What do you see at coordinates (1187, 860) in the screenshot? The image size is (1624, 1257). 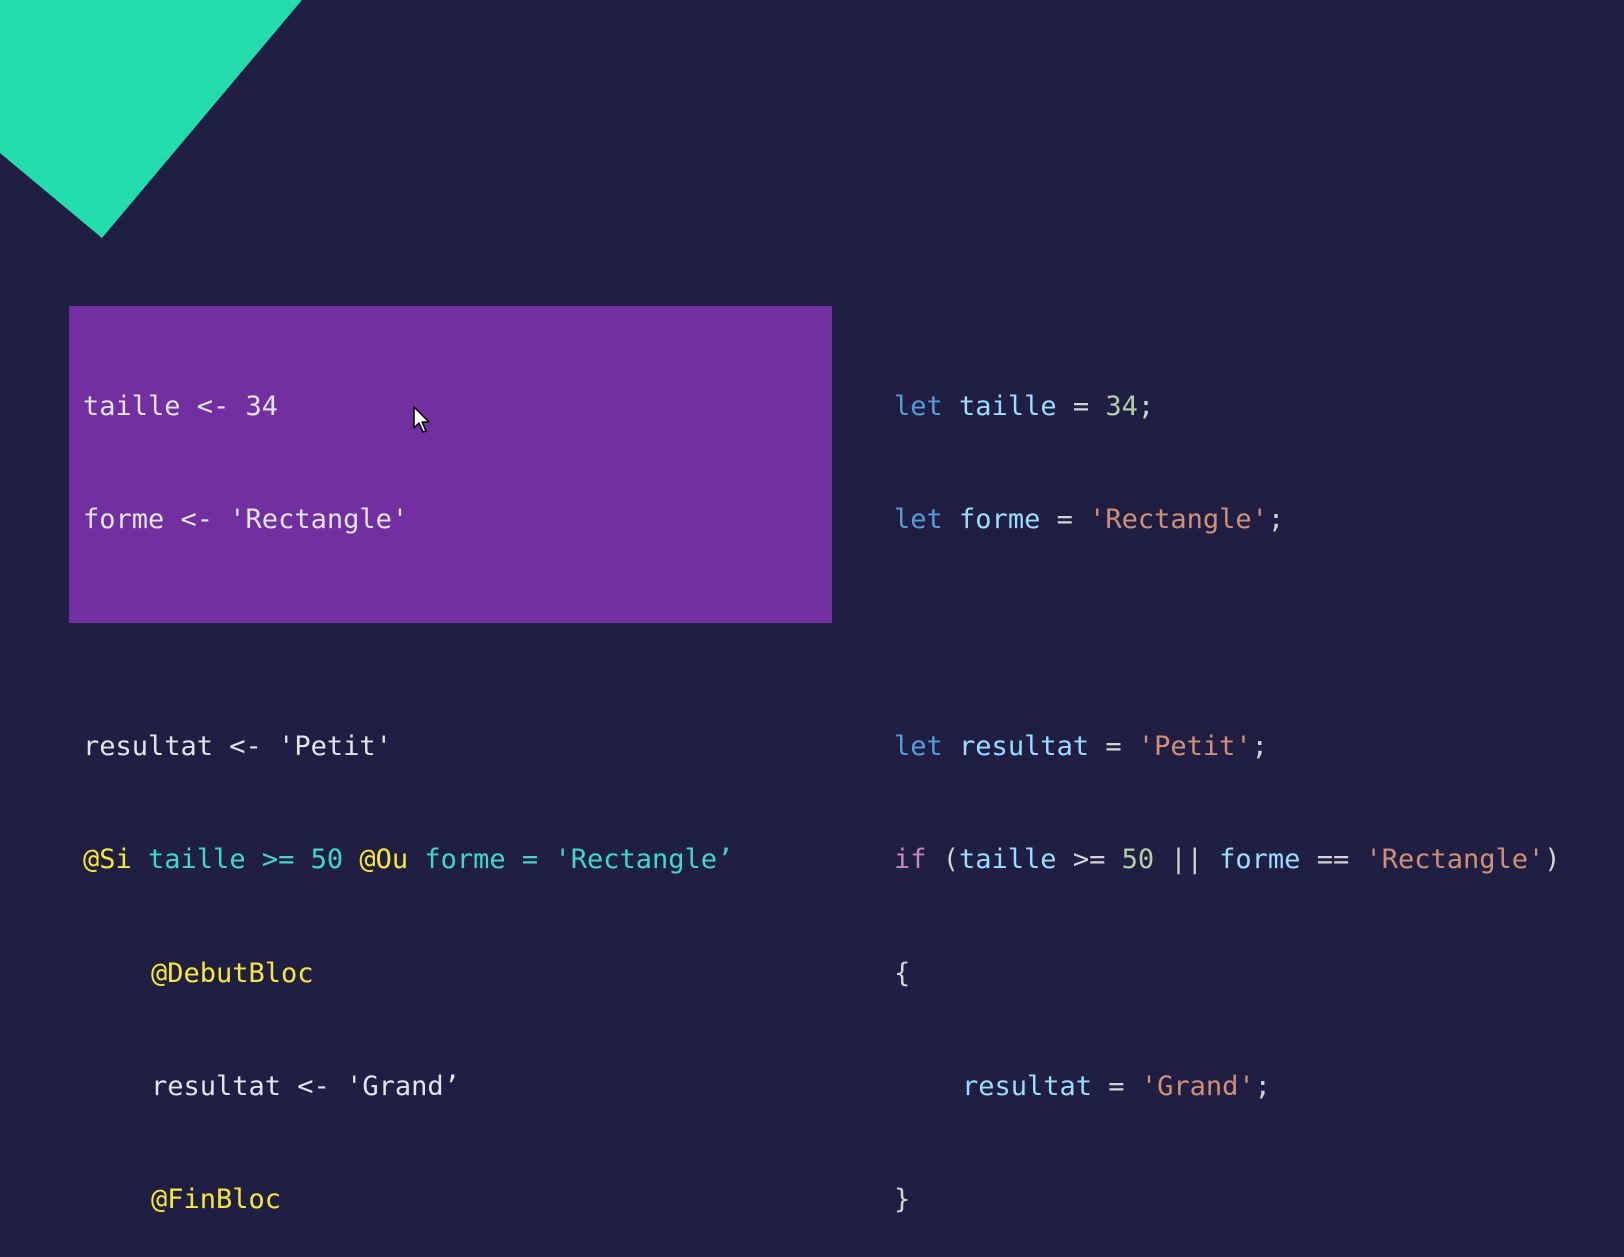 I see `js-operator-or: ||` at bounding box center [1187, 860].